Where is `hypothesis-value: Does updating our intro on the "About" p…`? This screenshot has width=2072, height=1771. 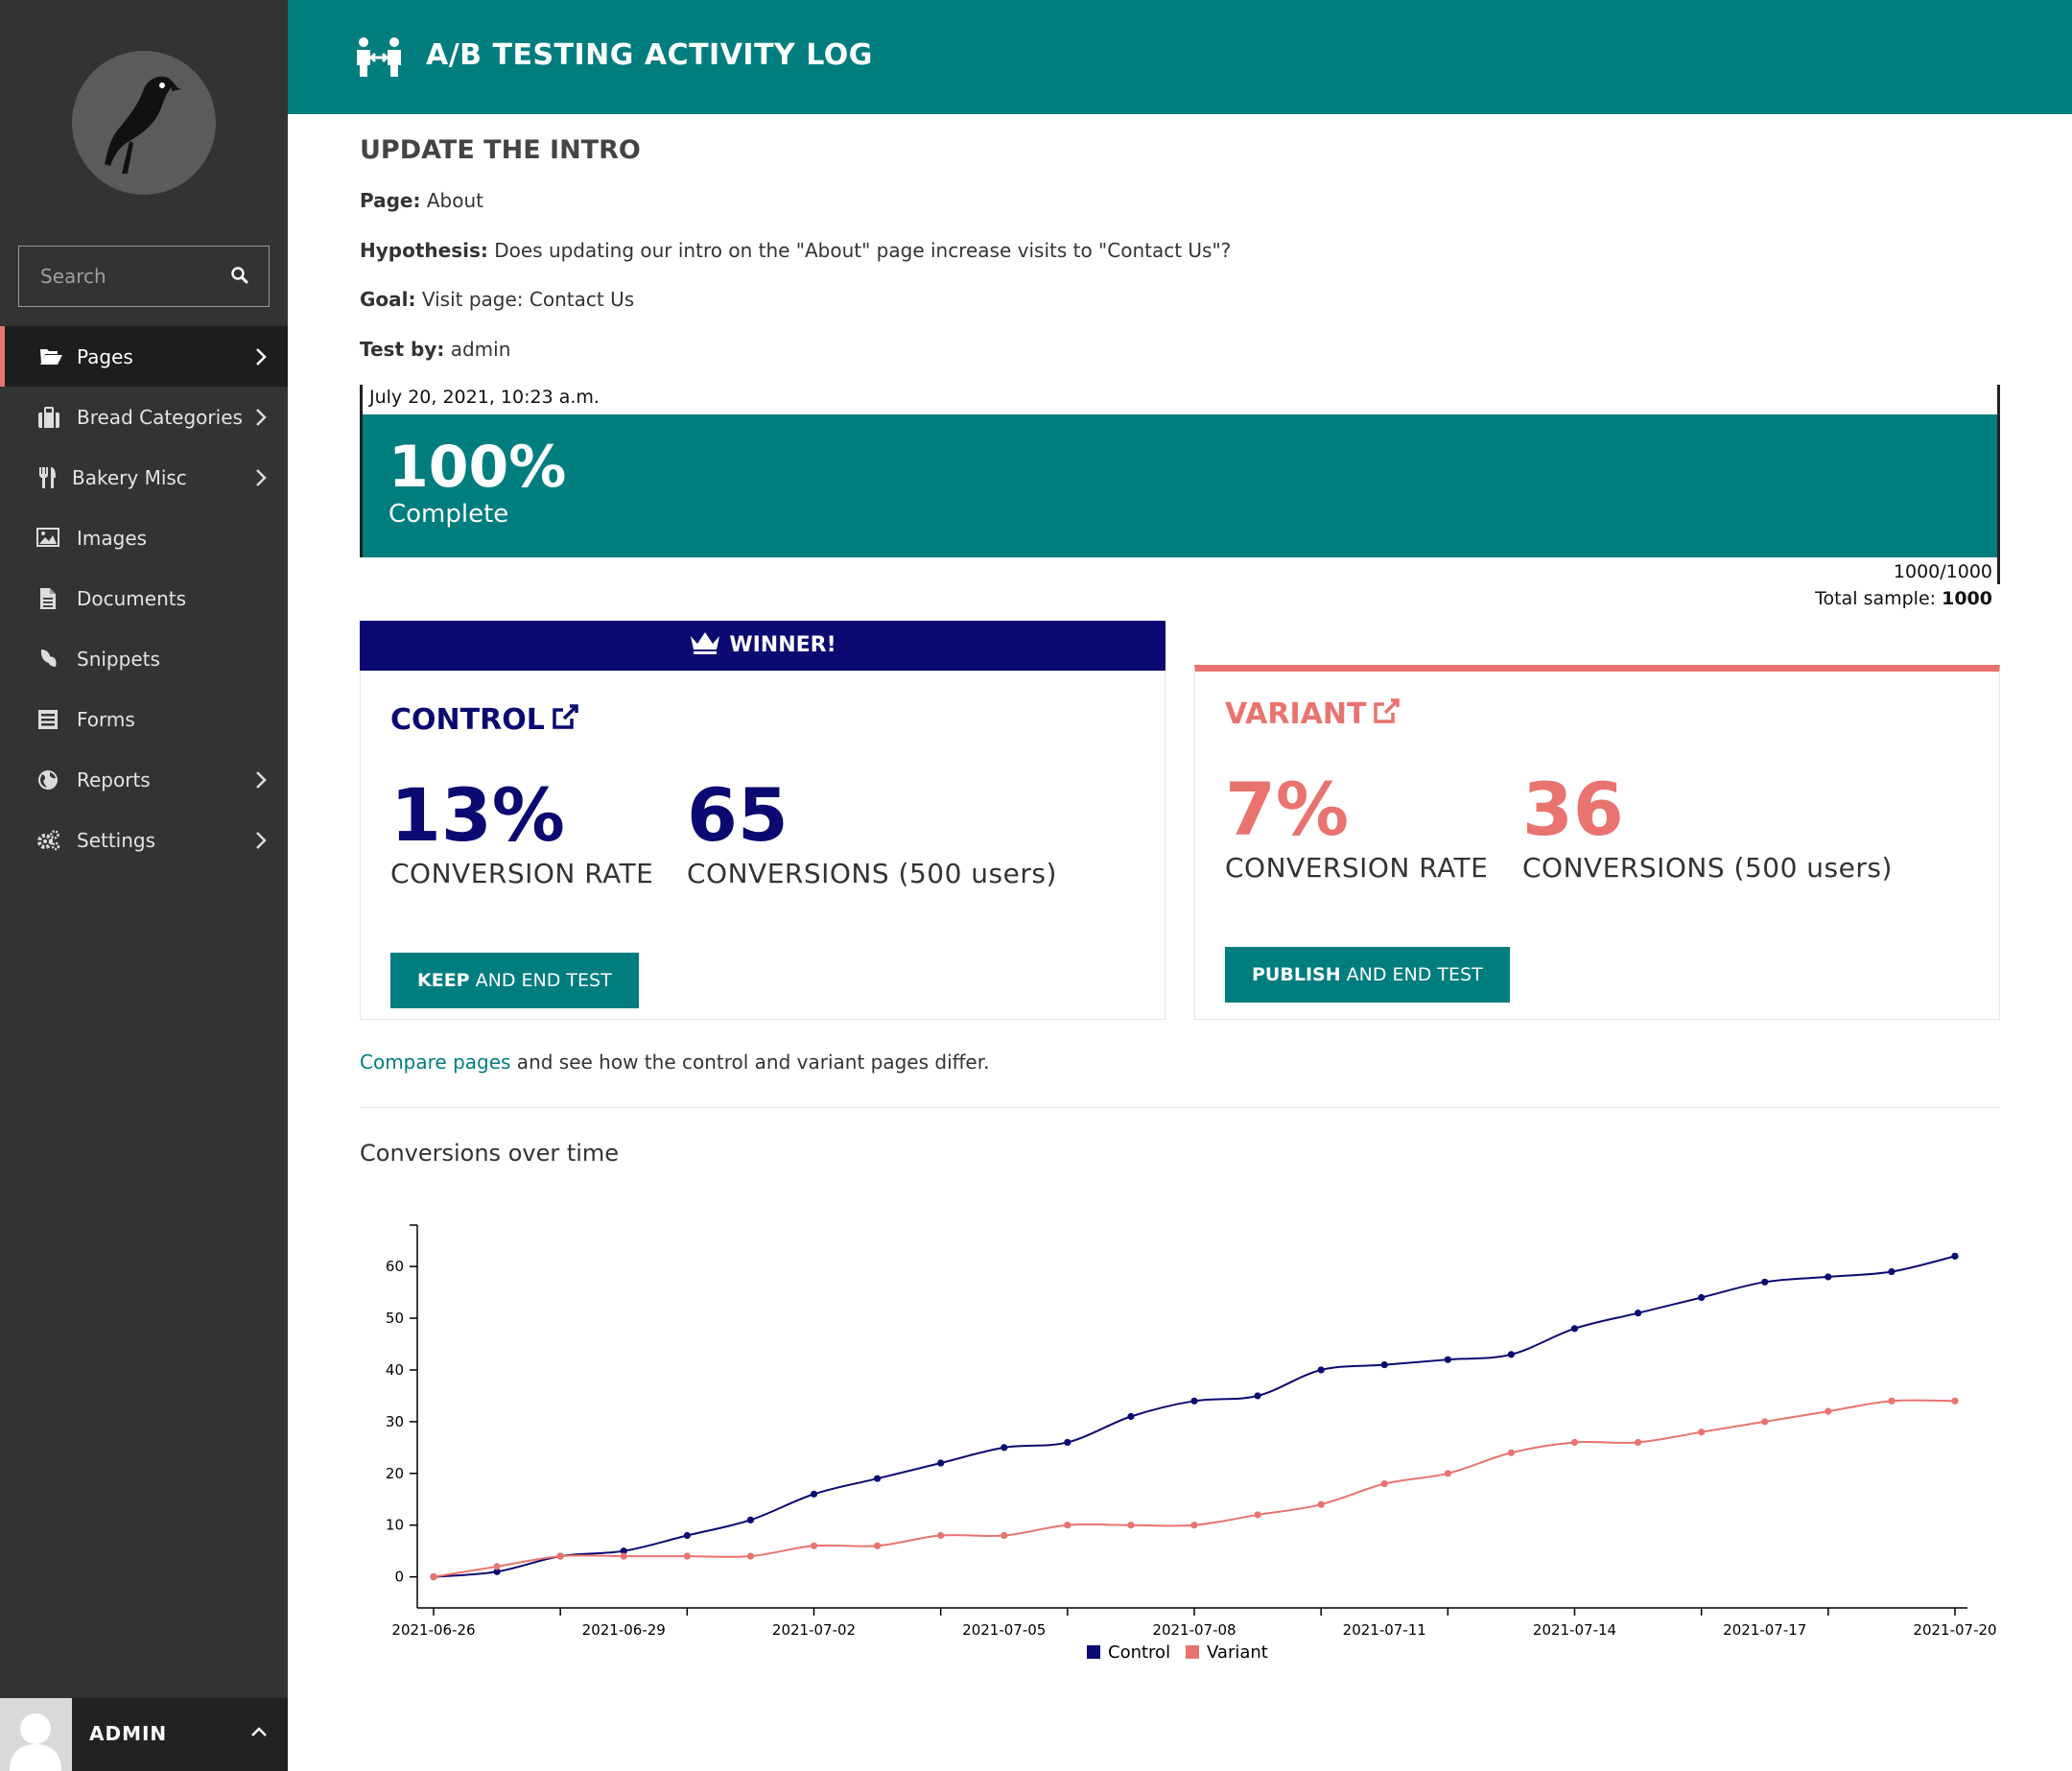 hypothesis-value: Does updating our intro on the "About" p… is located at coordinates (863, 250).